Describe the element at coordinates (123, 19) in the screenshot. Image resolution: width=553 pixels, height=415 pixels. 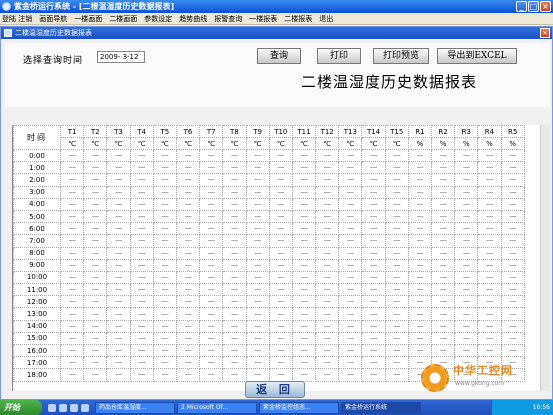
I see `menu-item-floor2-screen: 二楼画面` at that location.